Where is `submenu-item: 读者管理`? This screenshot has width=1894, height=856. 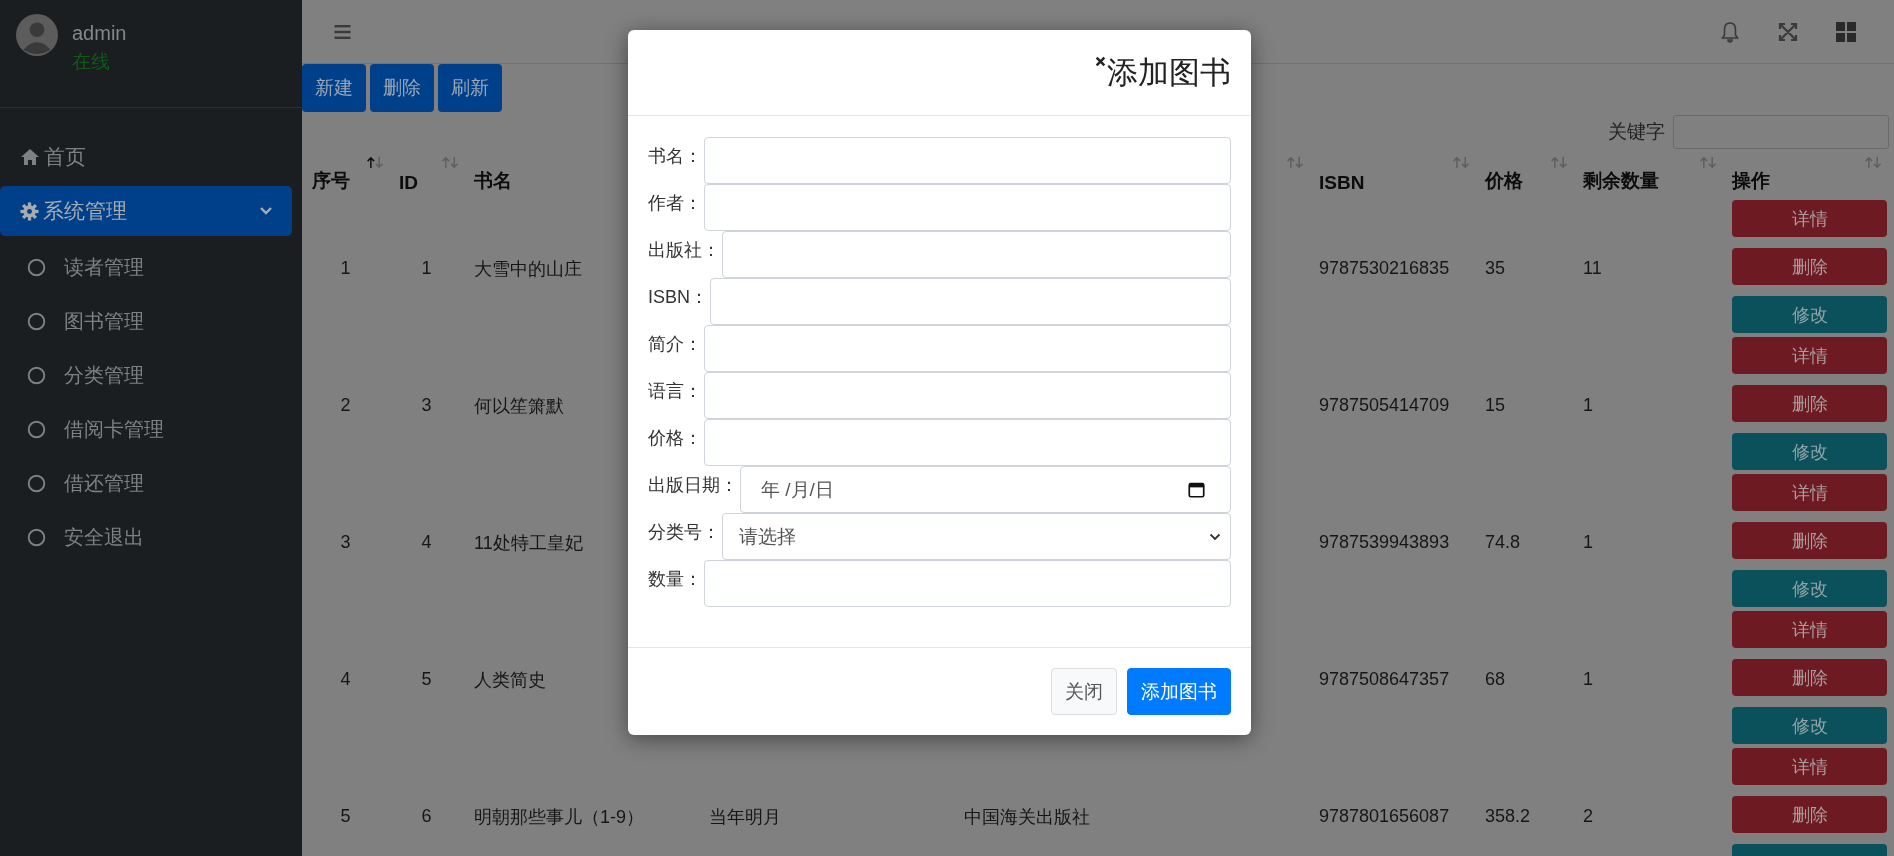
submenu-item: 读者管理 is located at coordinates (151, 267).